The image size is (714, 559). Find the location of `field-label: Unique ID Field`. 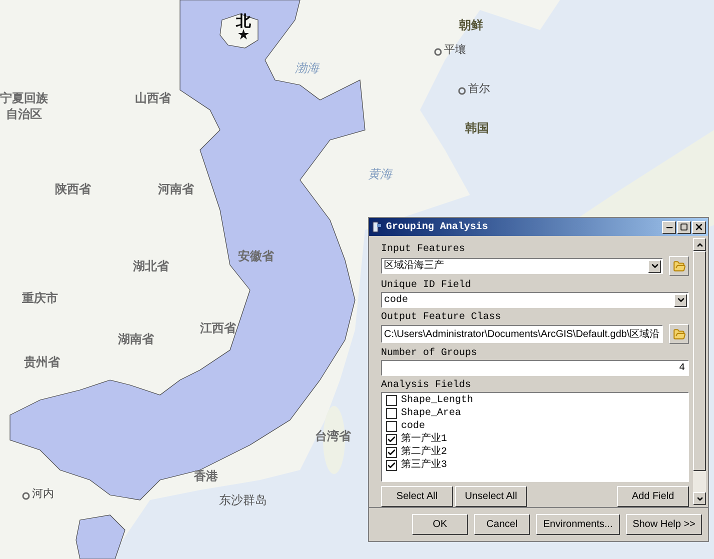

field-label: Unique ID Field is located at coordinates (426, 285).